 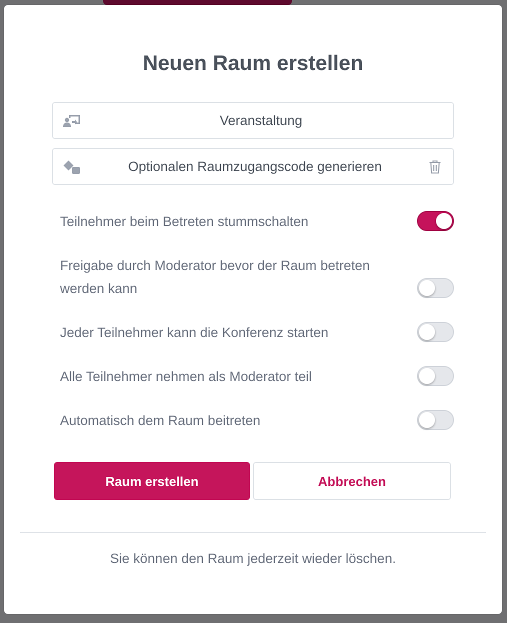 What do you see at coordinates (435, 167) in the screenshot?
I see `trash-icon` at bounding box center [435, 167].